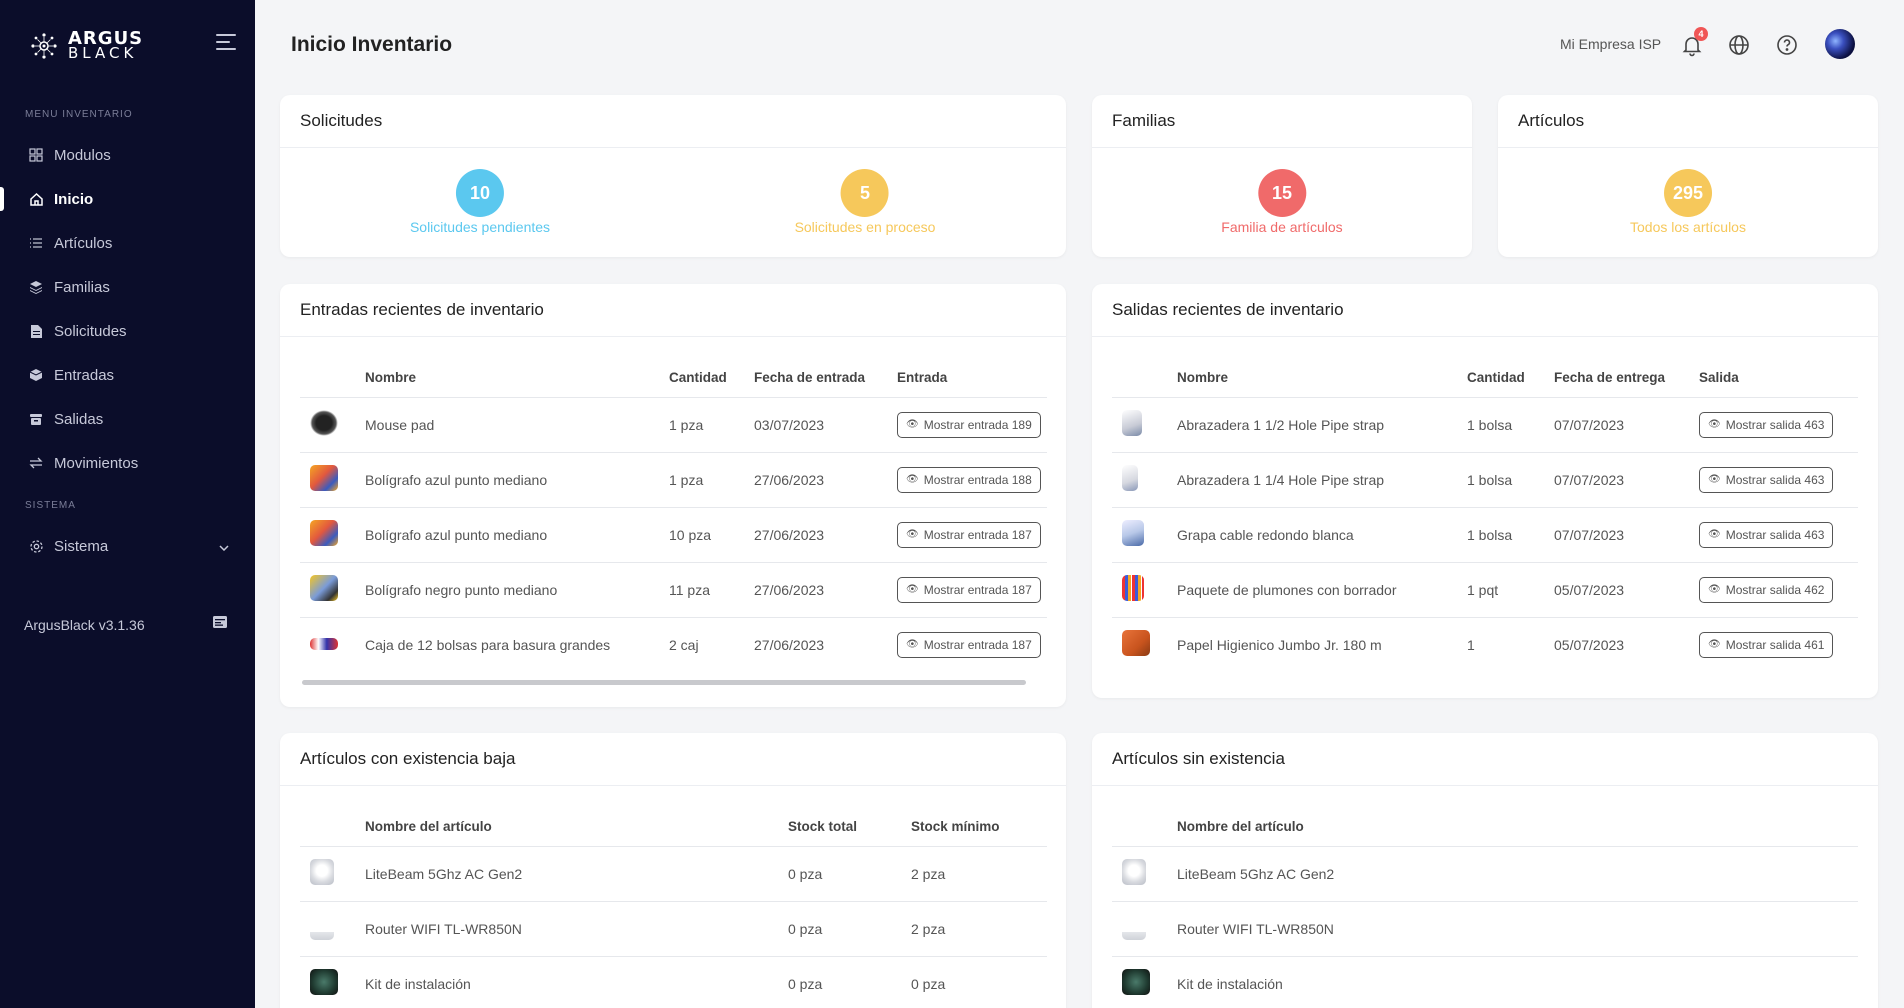 Image resolution: width=1904 pixels, height=1008 pixels. Describe the element at coordinates (664, 682) in the screenshot. I see `horizontal-scrollbar` at that location.